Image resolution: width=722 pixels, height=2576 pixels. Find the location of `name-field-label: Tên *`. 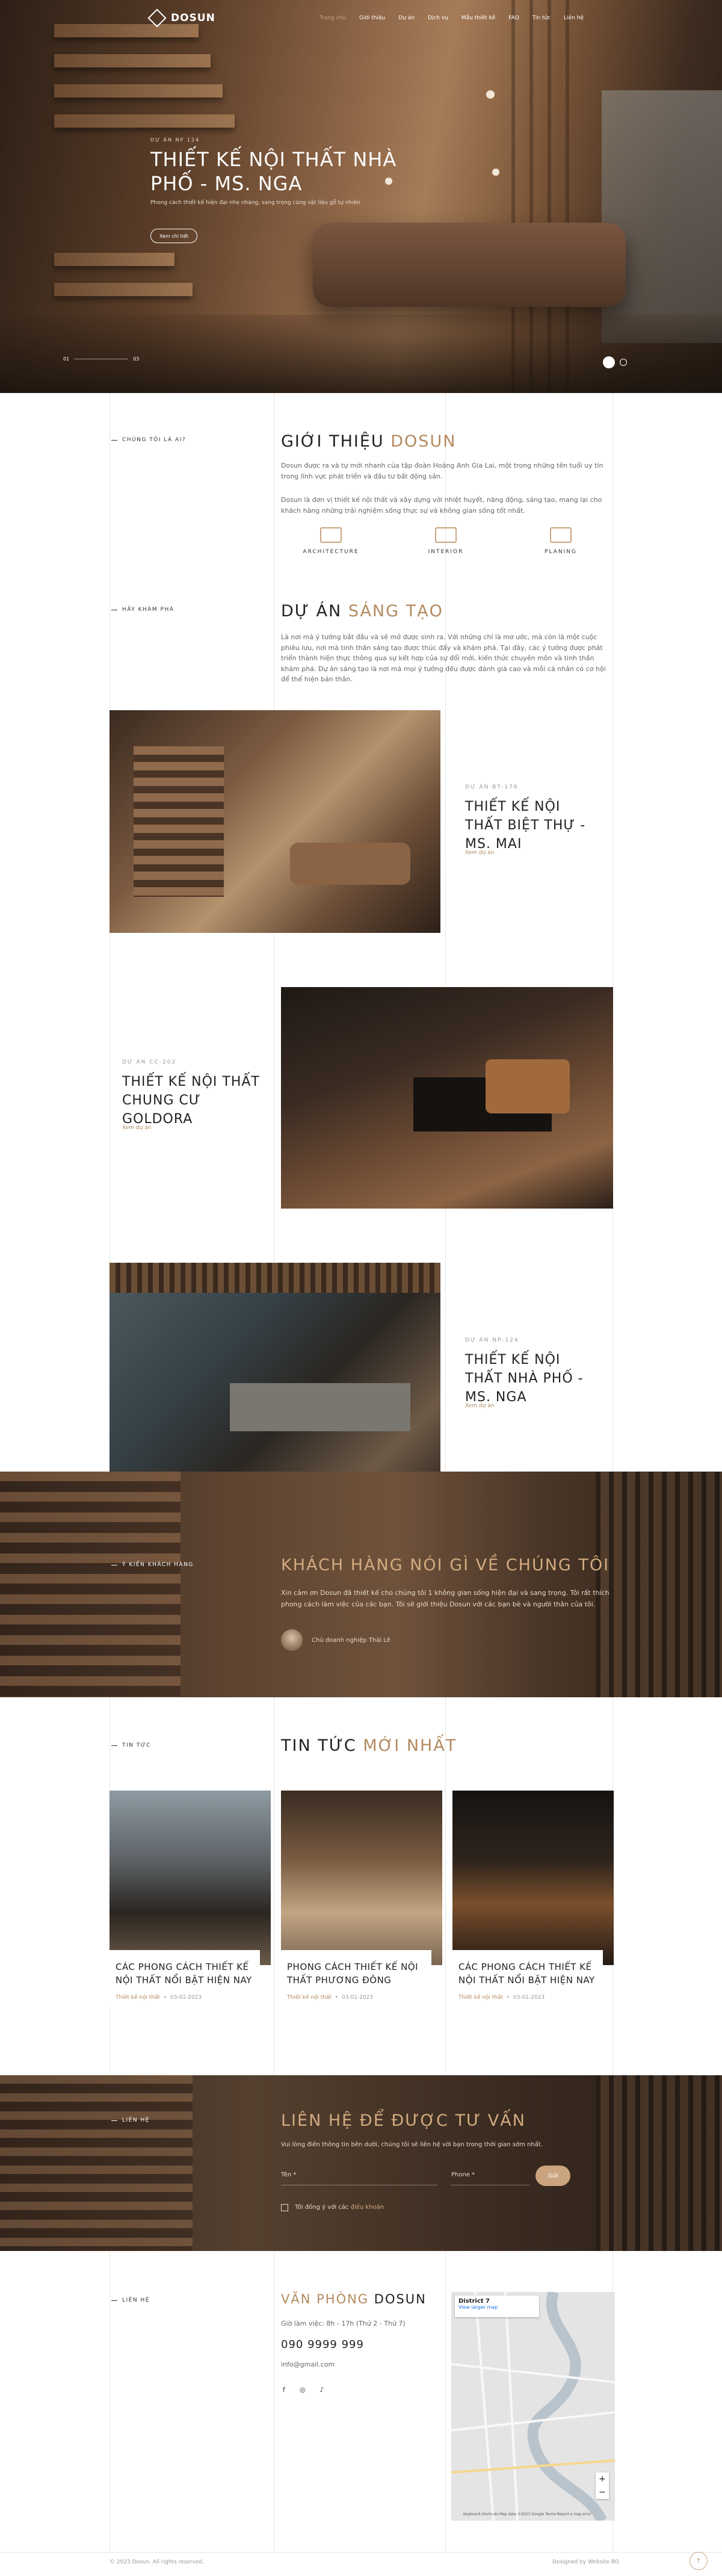

name-field-label: Tên * is located at coordinates (289, 2175).